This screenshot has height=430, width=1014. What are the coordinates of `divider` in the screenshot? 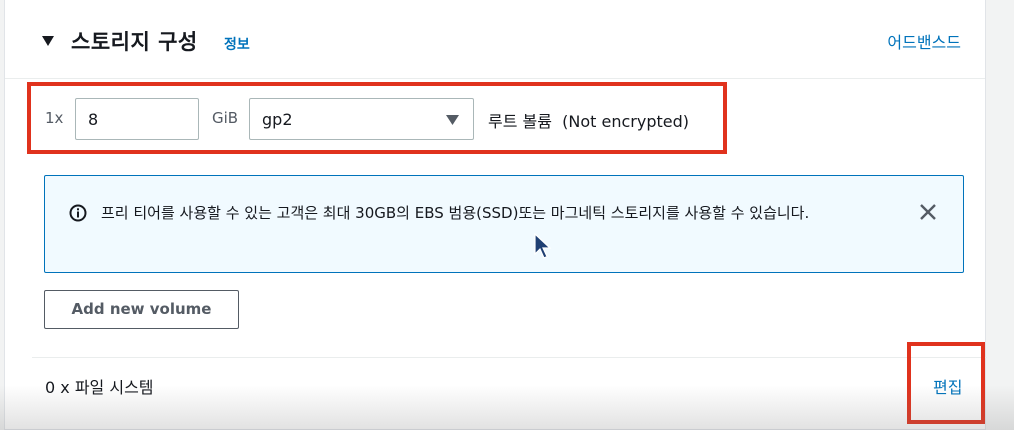 It's located at (509, 357).